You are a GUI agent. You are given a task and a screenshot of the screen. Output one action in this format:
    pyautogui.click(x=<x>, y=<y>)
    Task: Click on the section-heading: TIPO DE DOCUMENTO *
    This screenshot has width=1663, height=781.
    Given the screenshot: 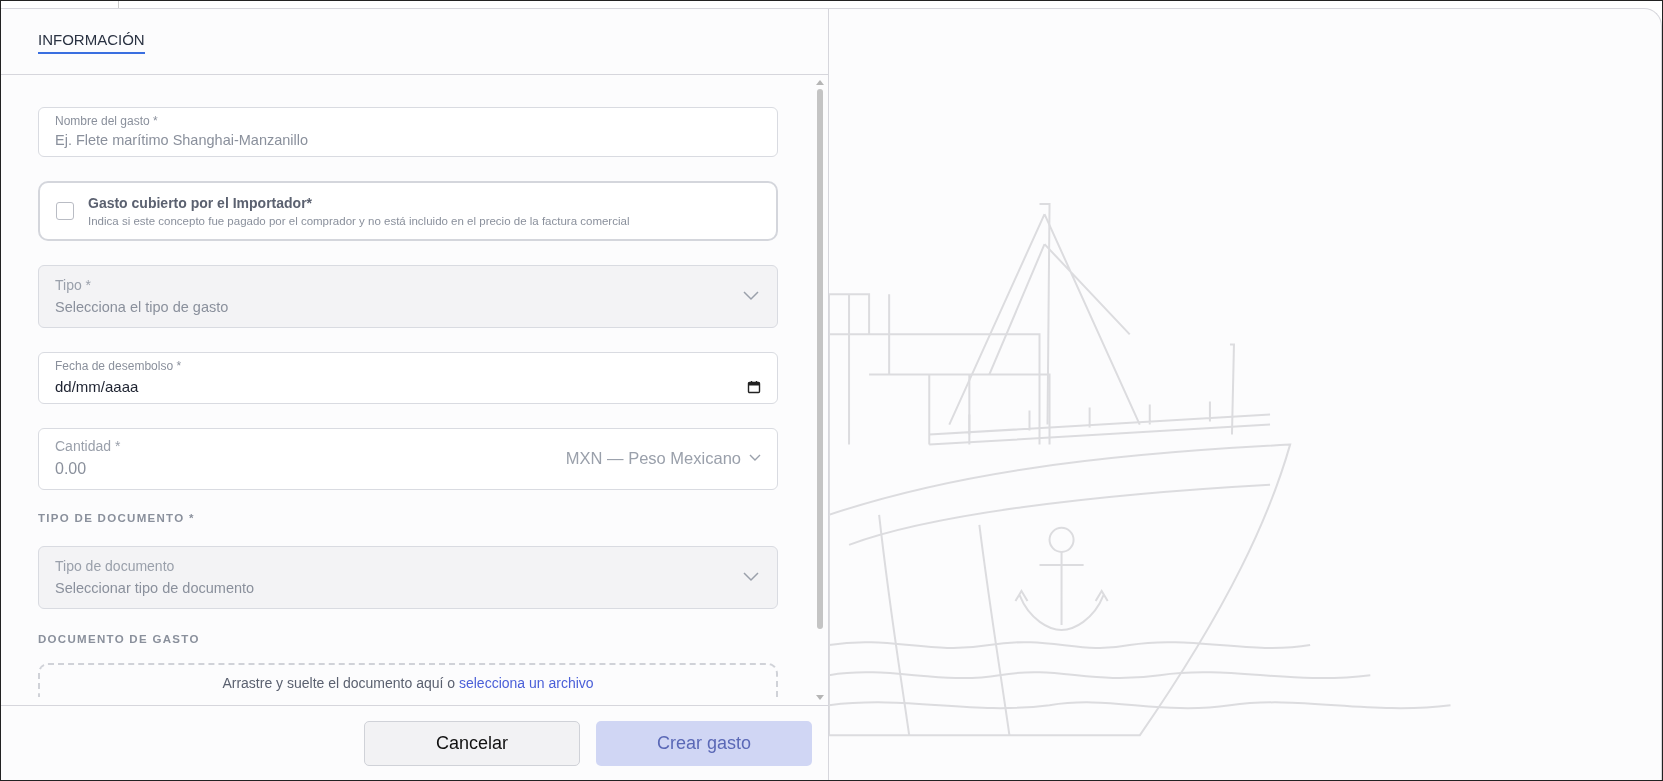 What is the action you would take?
    pyautogui.click(x=117, y=518)
    